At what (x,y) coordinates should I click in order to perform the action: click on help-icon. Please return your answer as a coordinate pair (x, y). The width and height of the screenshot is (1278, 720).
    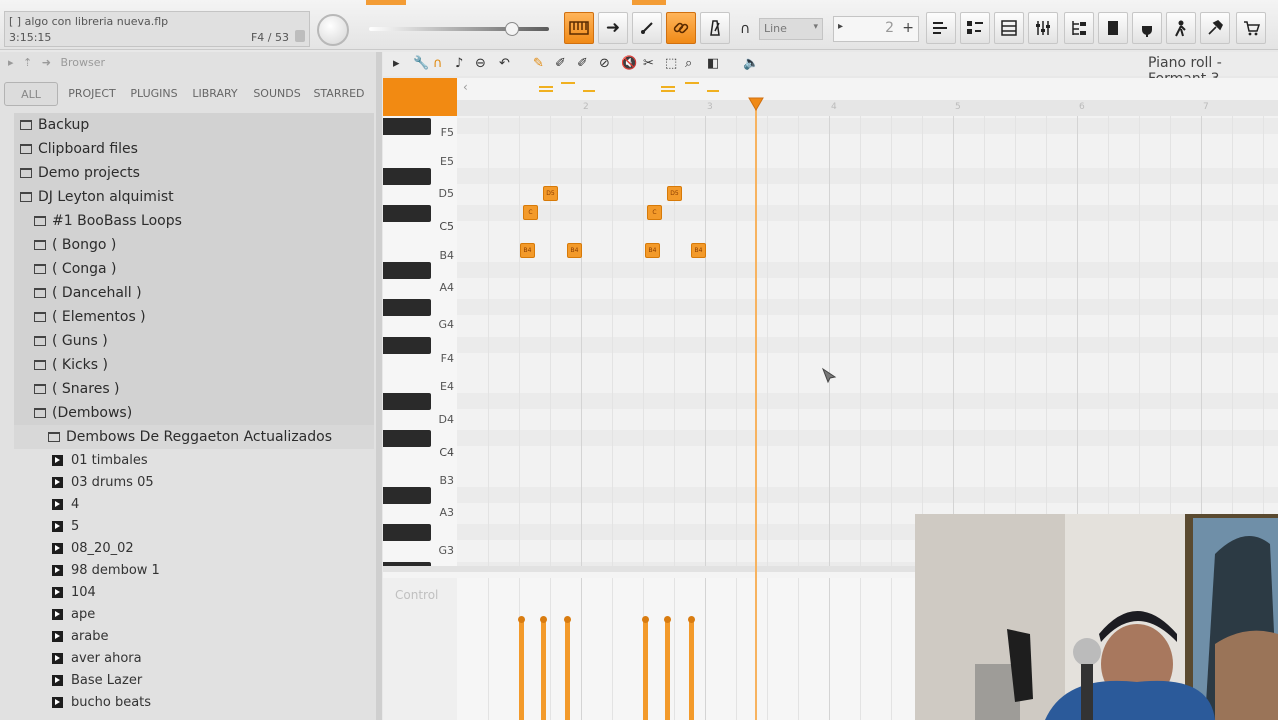
    Looking at the image, I should click on (1181, 28).